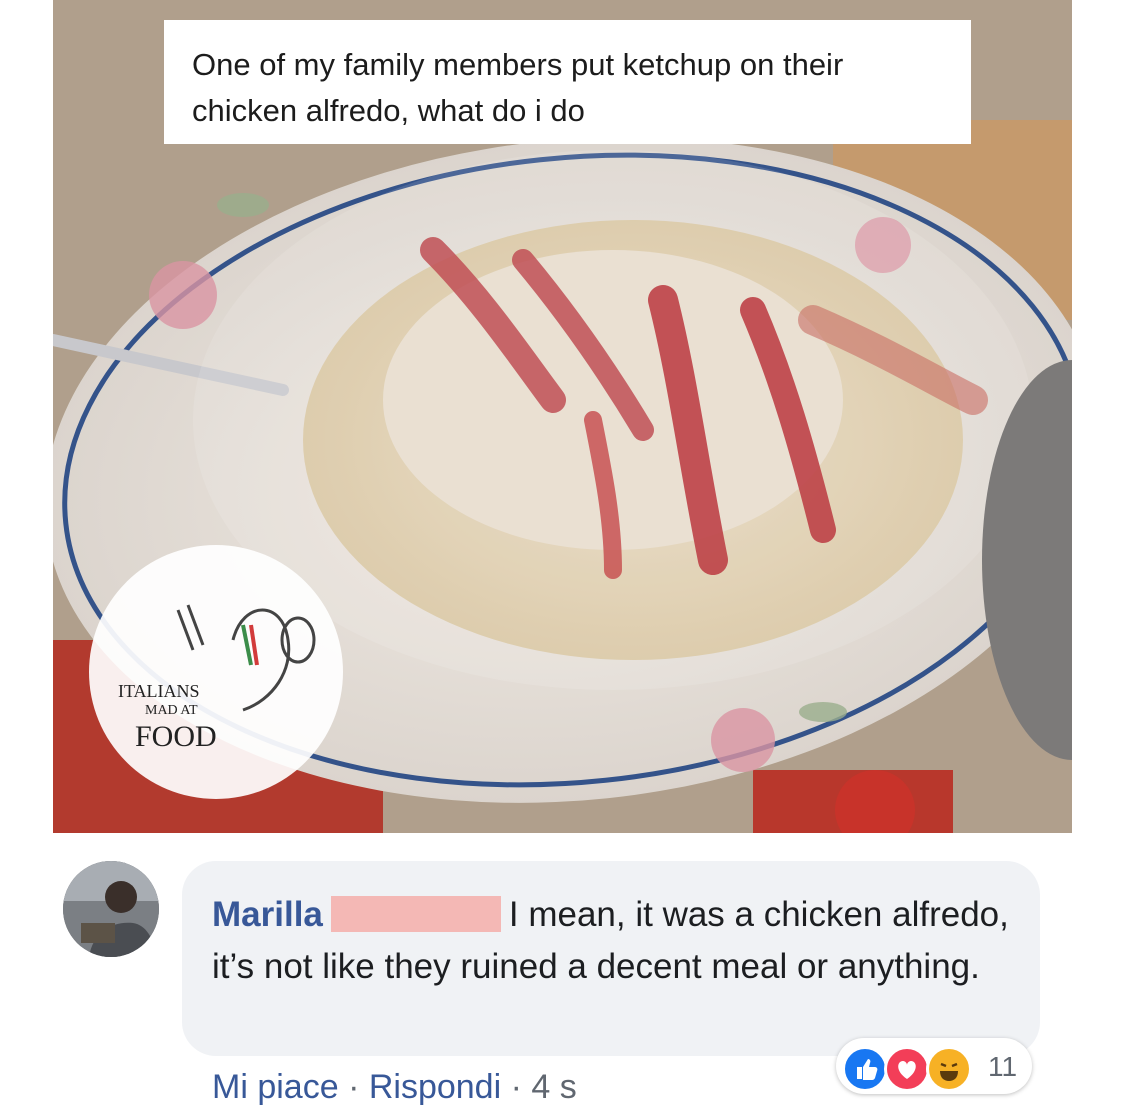  What do you see at coordinates (949, 1069) in the screenshot?
I see `haha-icon` at bounding box center [949, 1069].